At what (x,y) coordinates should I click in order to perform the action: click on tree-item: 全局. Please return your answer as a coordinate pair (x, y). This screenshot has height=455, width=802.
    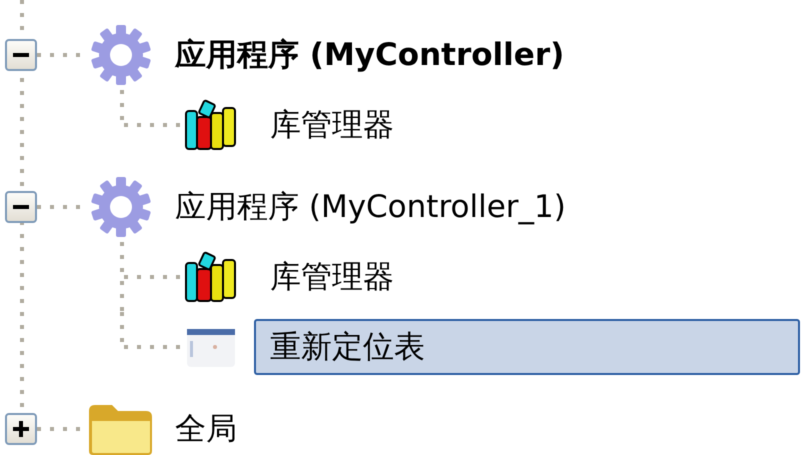
    Looking at the image, I should click on (206, 429).